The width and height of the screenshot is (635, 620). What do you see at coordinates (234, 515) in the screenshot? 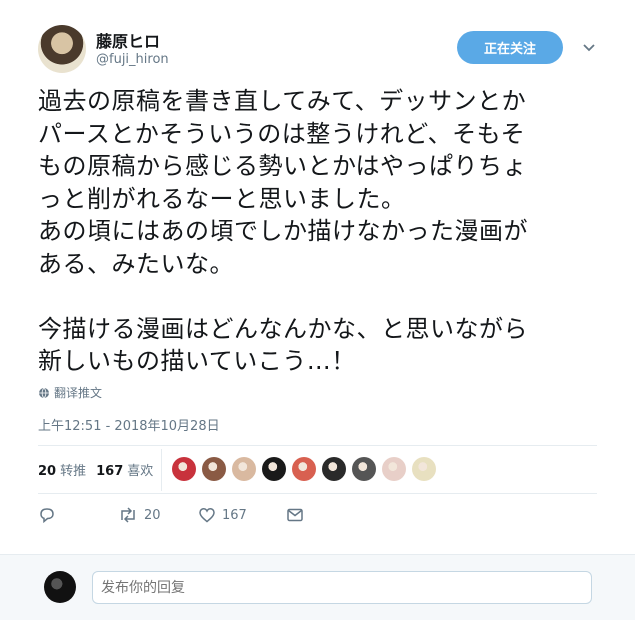
I see `like-count: 167` at bounding box center [234, 515].